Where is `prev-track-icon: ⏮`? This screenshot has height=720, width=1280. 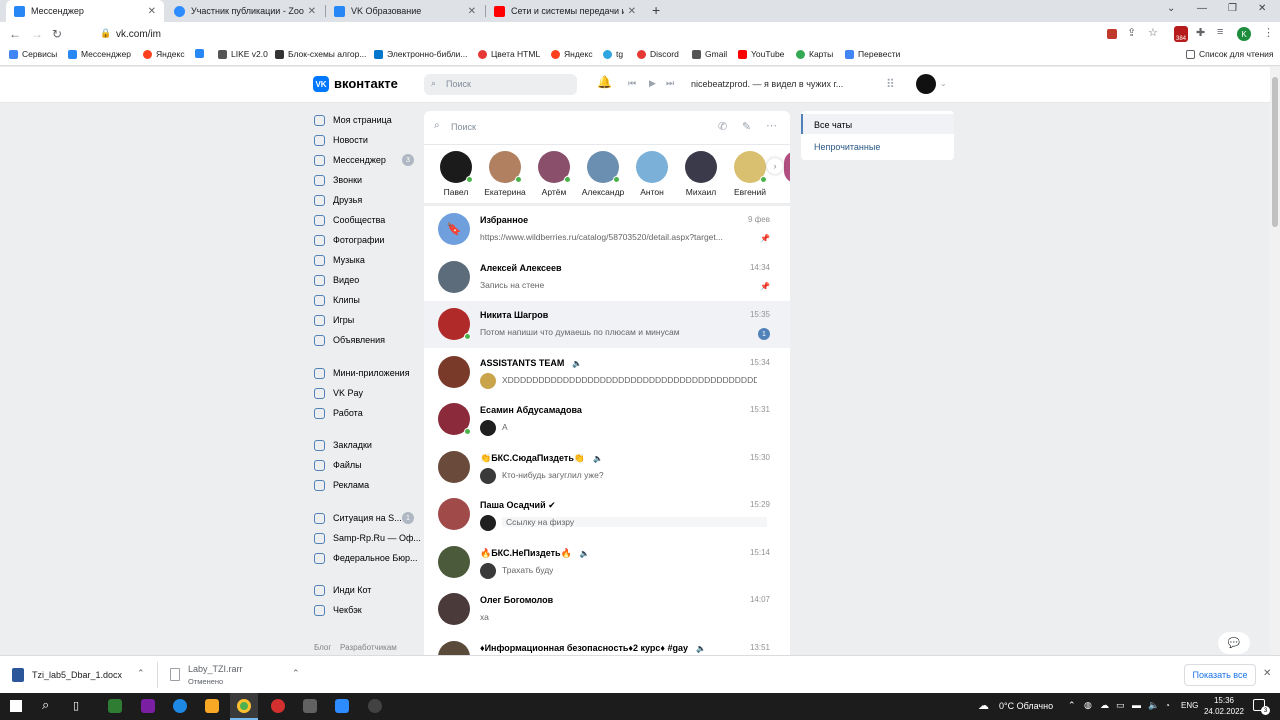 prev-track-icon: ⏮ is located at coordinates (632, 83).